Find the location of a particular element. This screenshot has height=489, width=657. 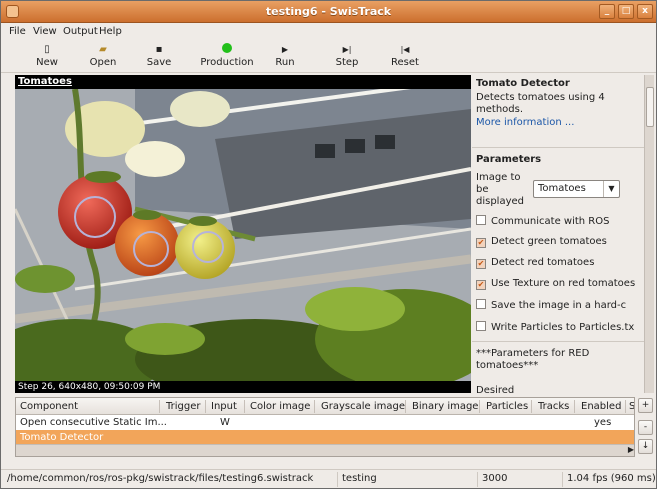

column-header-component: Component is located at coordinates (49, 406).